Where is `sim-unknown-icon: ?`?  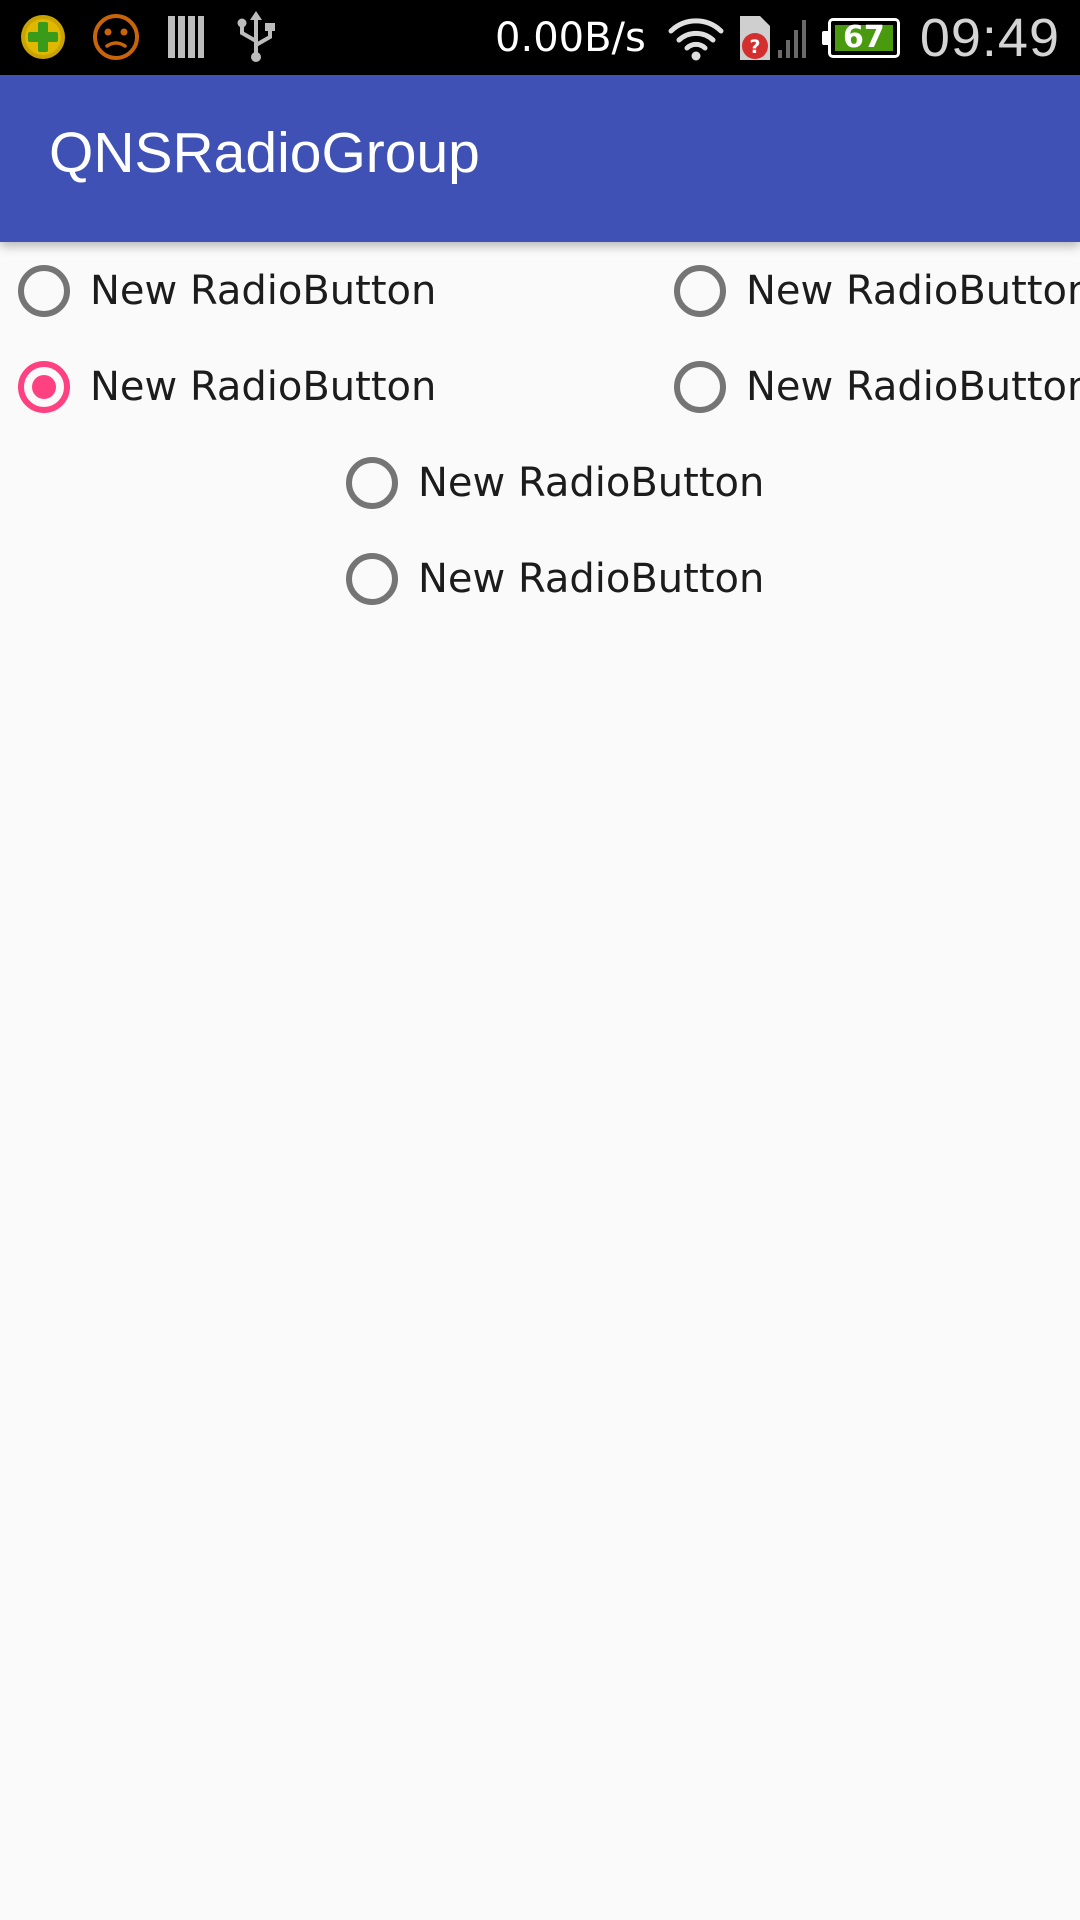
sim-unknown-icon: ? is located at coordinates (754, 37).